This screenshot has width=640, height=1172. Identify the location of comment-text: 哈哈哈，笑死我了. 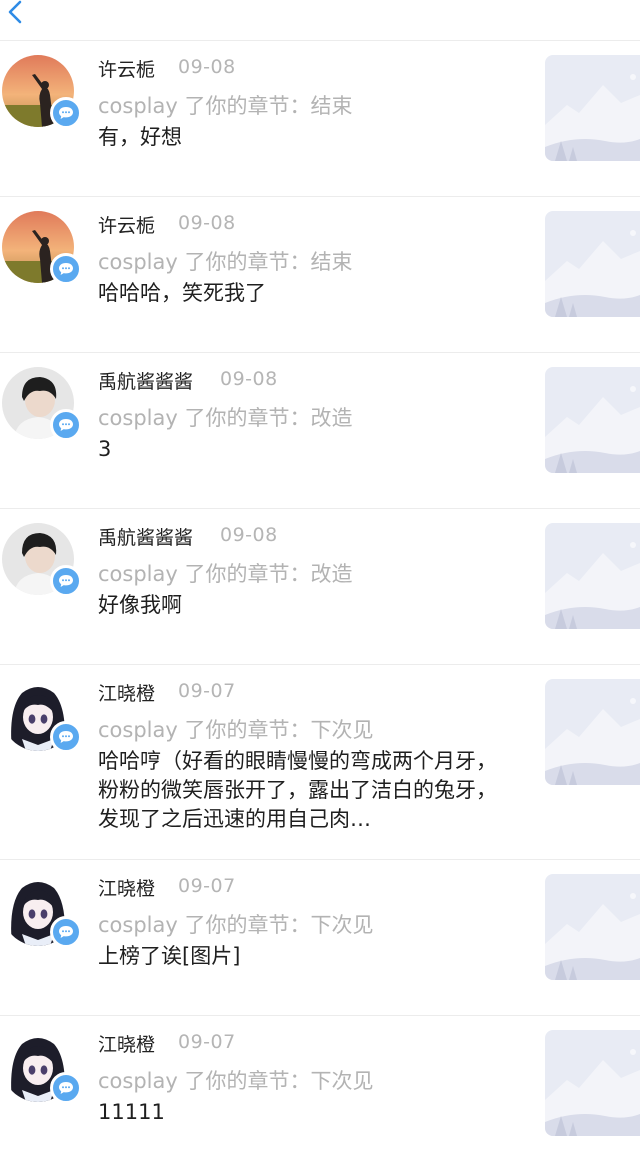
(182, 293).